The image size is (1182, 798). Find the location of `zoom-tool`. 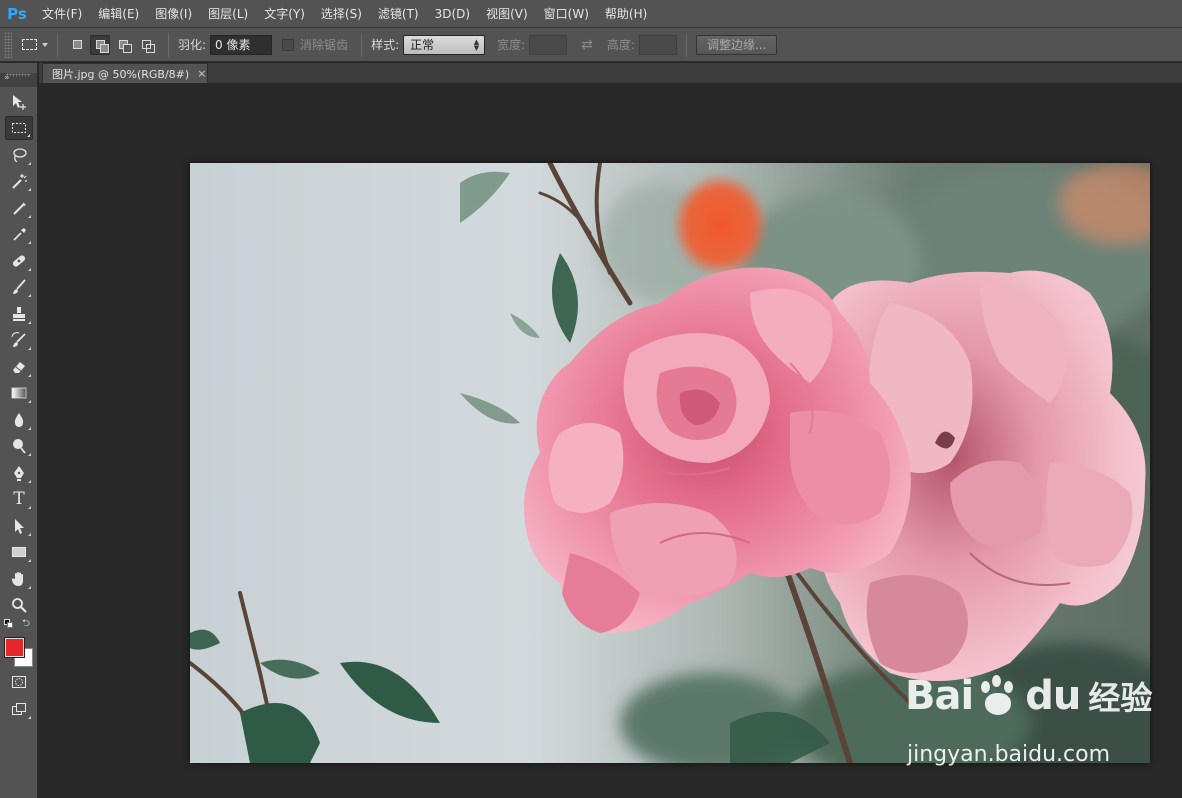

zoom-tool is located at coordinates (19, 605).